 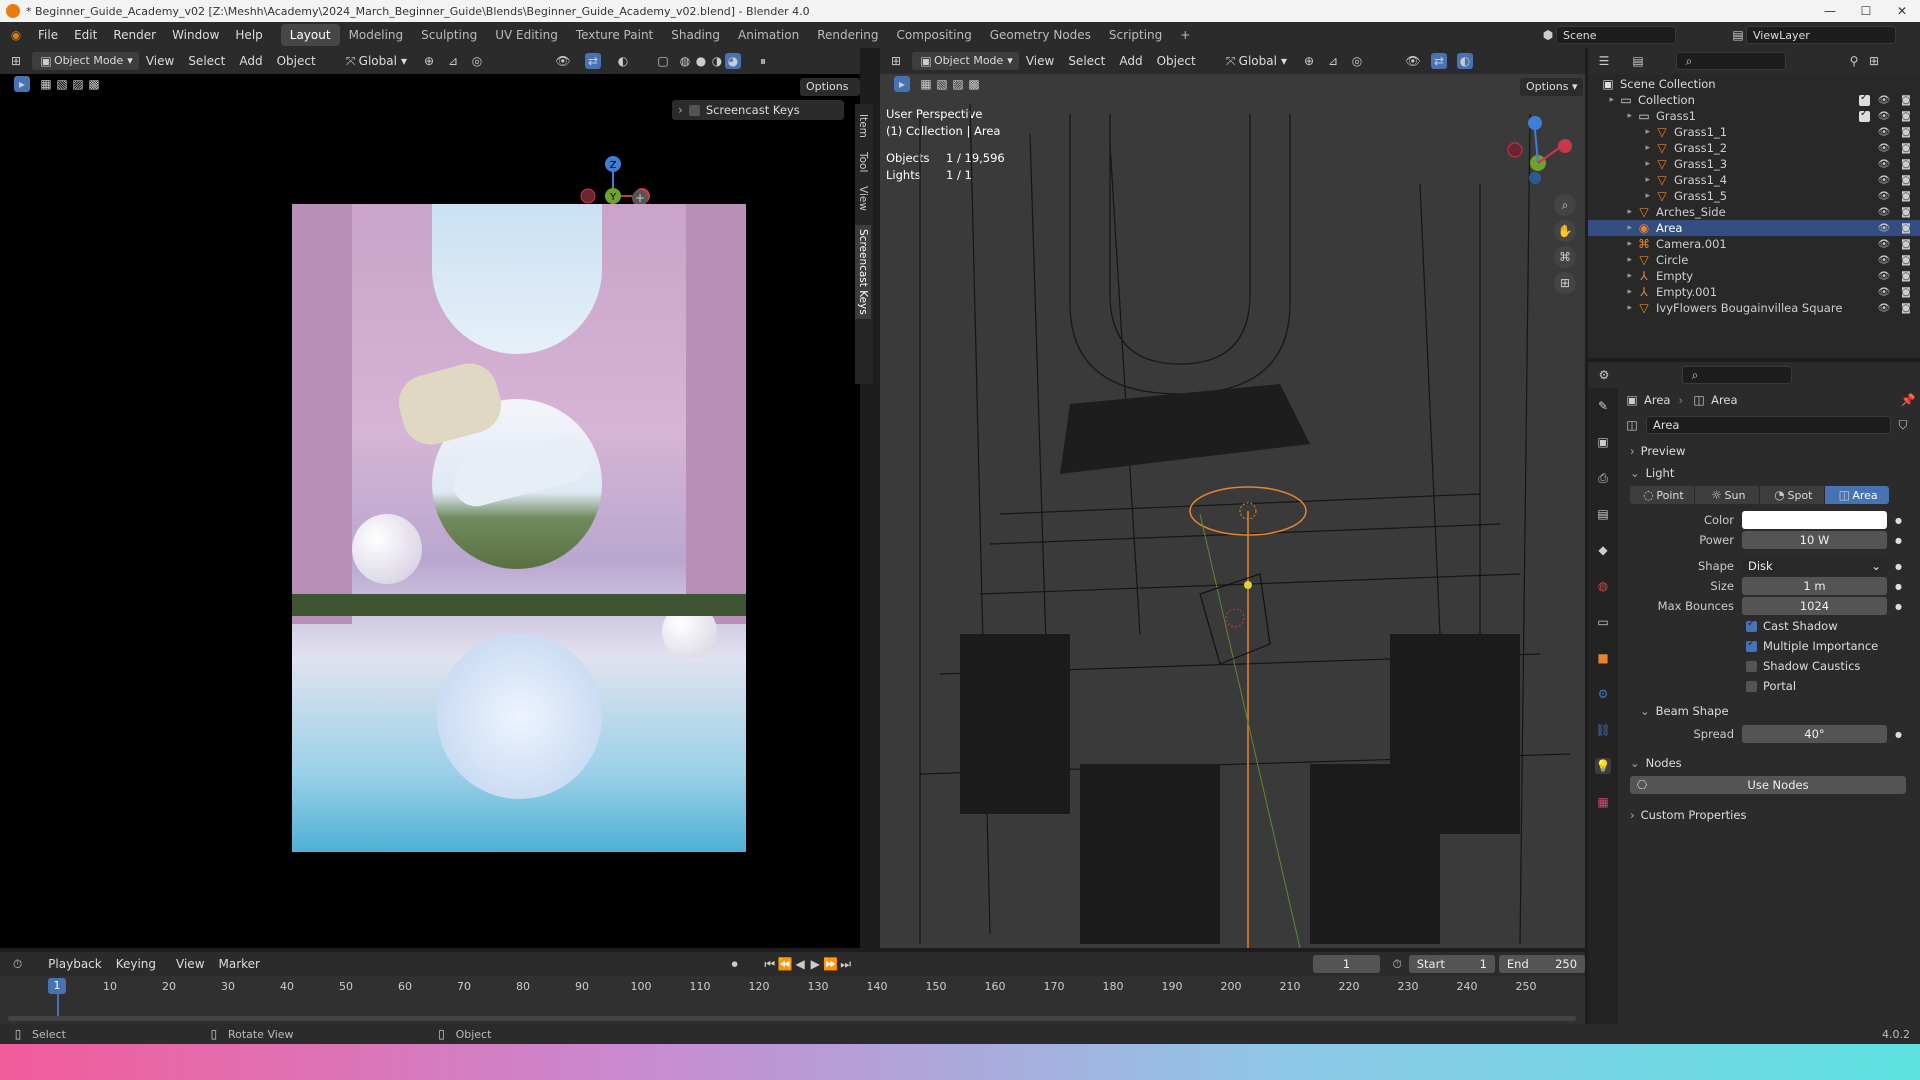 What do you see at coordinates (85, 61) in the screenshot?
I see `left-mode-dropdown: ▣ Object Mode ▾` at bounding box center [85, 61].